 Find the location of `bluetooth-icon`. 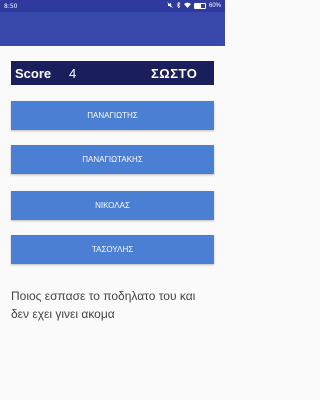

bluetooth-icon is located at coordinates (178, 5).